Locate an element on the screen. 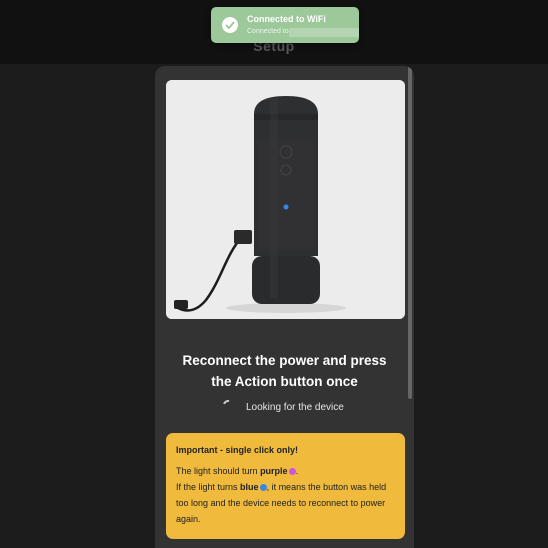  purple-word: purple is located at coordinates (274, 471).